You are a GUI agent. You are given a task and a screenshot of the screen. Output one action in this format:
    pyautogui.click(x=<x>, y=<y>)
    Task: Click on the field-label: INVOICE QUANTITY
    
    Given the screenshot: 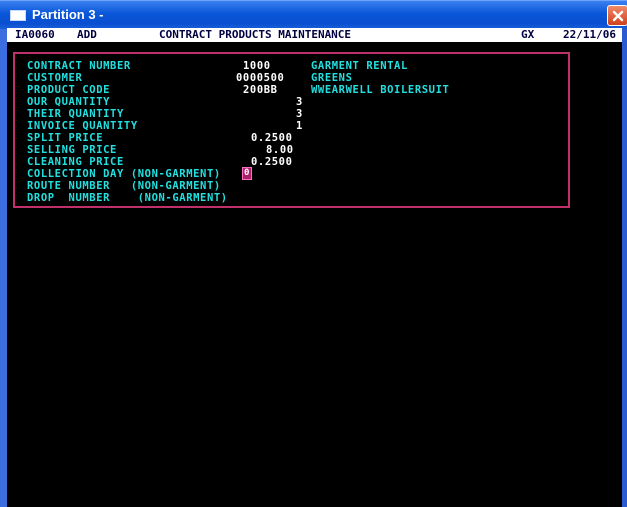 What is the action you would take?
    pyautogui.click(x=82, y=126)
    